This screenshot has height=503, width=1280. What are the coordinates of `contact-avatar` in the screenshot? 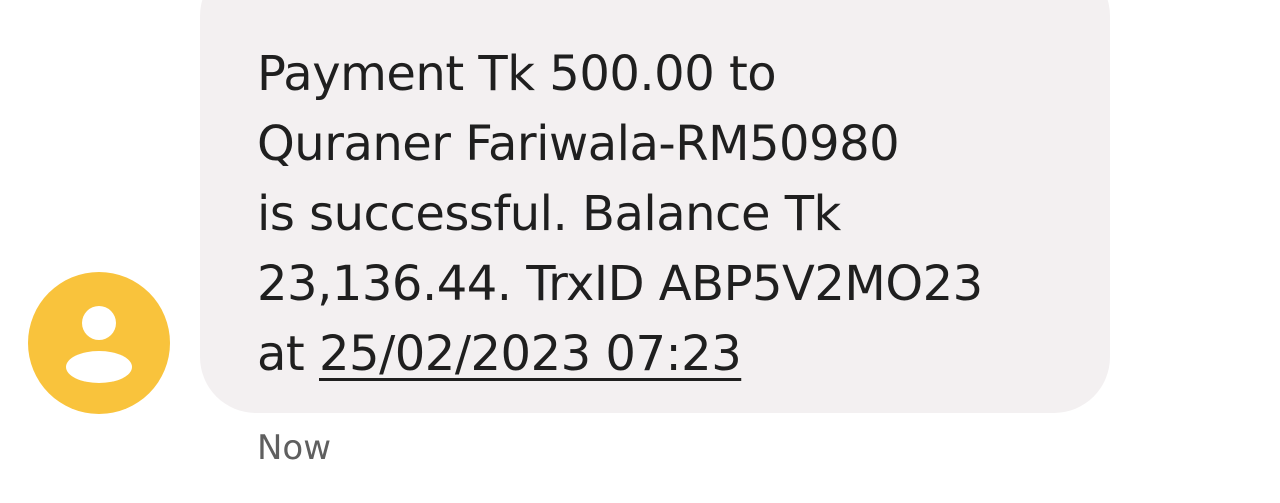 It's located at (99, 343).